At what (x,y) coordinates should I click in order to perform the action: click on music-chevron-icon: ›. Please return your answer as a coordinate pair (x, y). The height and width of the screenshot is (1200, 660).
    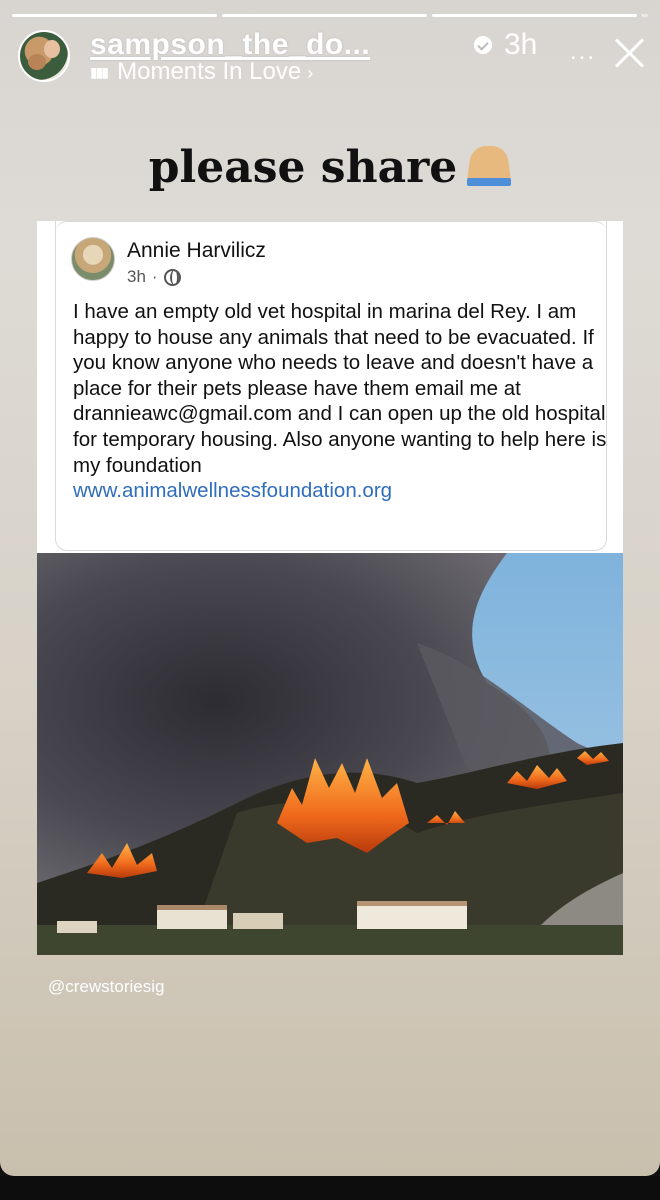
    Looking at the image, I should click on (310, 73).